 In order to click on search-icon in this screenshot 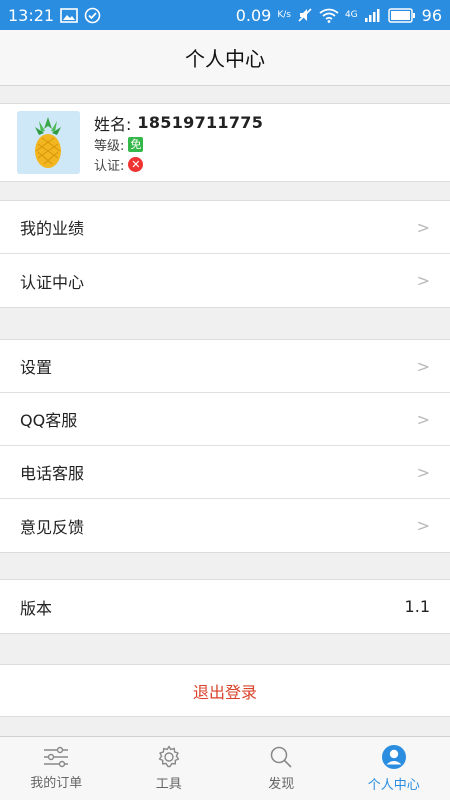, I will do `click(281, 757)`.